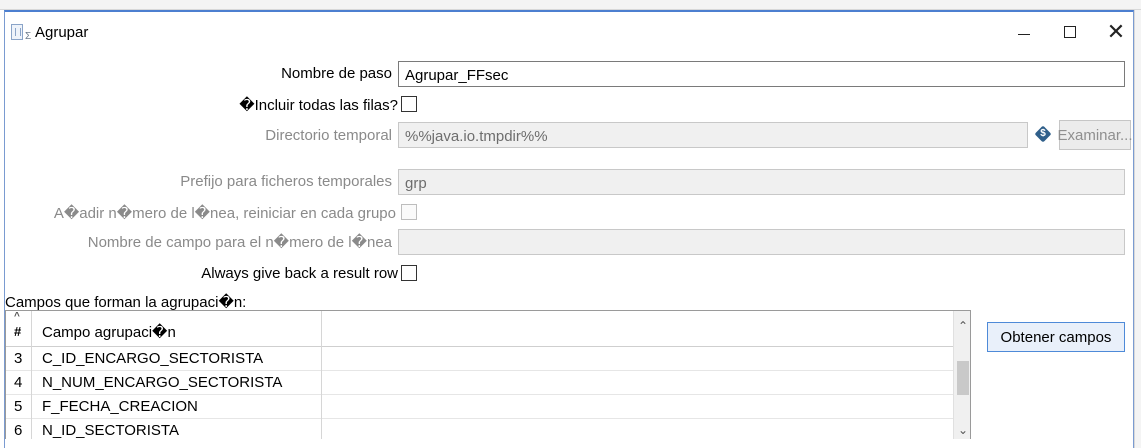 The height and width of the screenshot is (448, 1141). Describe the element at coordinates (761, 182) in the screenshot. I see `temp-prefix-input: grp` at that location.